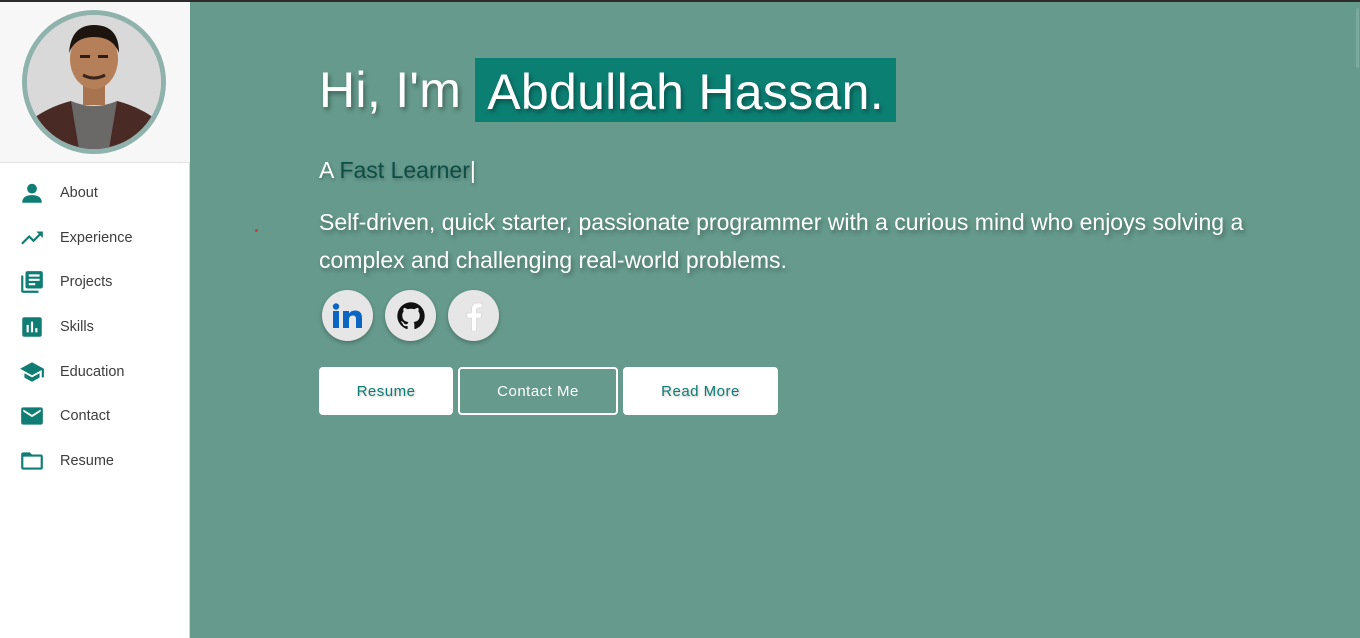  I want to click on sidebar-item-experience: Experience, so click(94, 238).